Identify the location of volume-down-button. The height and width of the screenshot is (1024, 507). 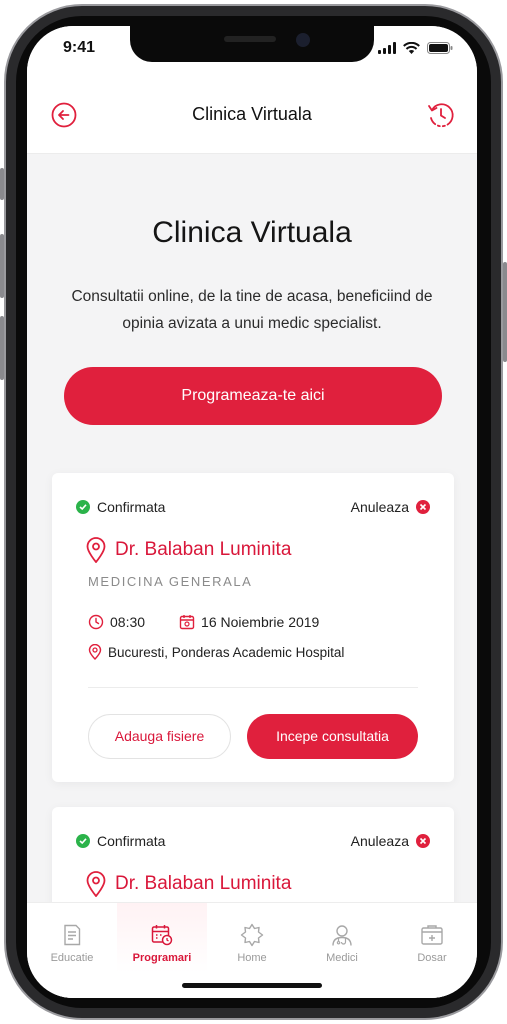
(2, 348).